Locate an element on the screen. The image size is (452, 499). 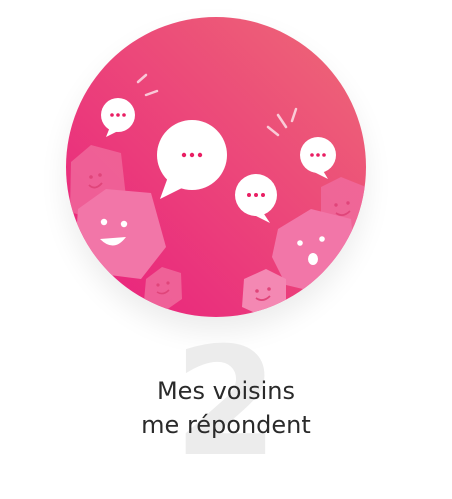
step-title-line-1: Mes voisins is located at coordinates (226, 391).